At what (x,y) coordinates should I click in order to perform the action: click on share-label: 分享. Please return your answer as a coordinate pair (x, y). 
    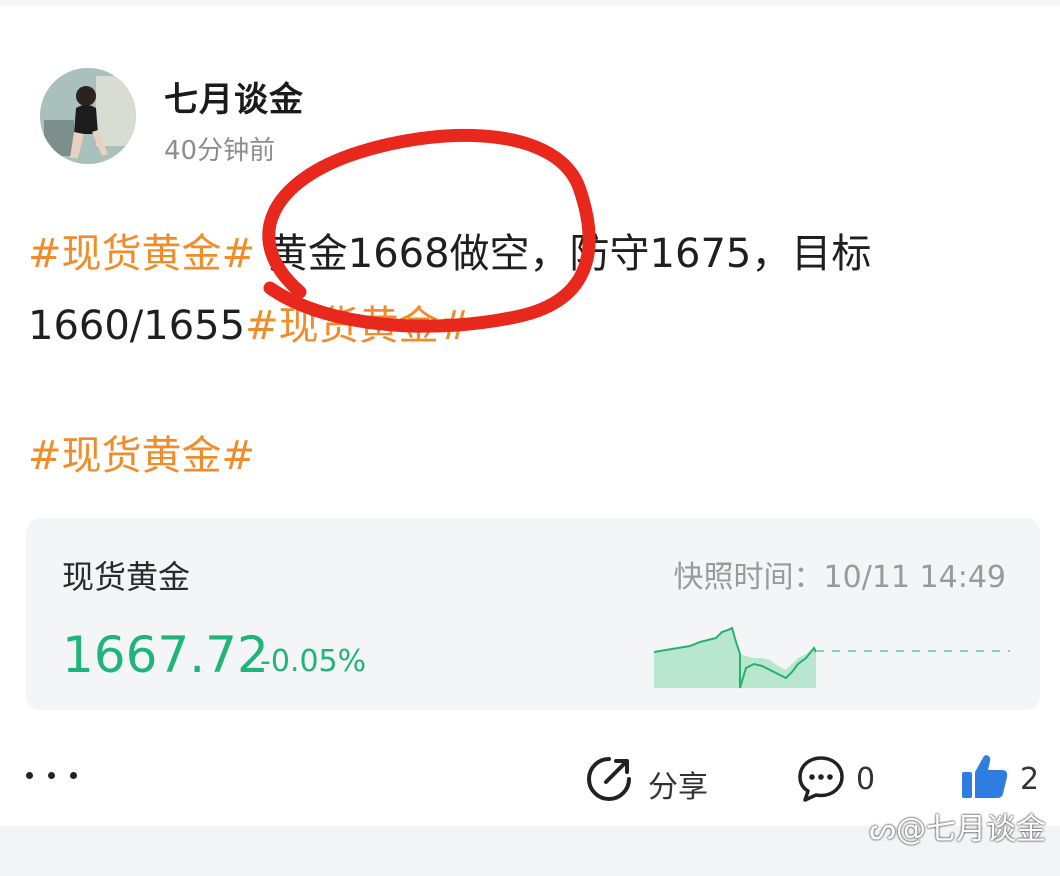
    Looking at the image, I should click on (678, 787).